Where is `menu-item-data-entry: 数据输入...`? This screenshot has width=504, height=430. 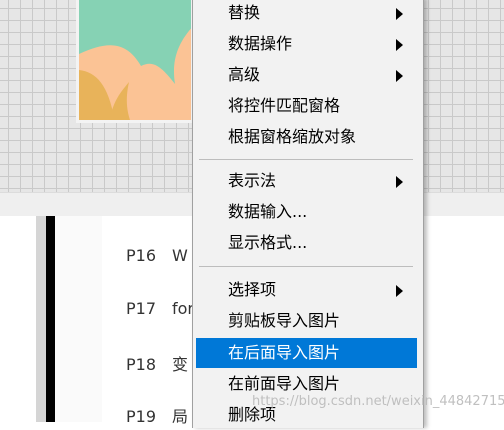
menu-item-data-entry: 数据输入... is located at coordinates (306, 212).